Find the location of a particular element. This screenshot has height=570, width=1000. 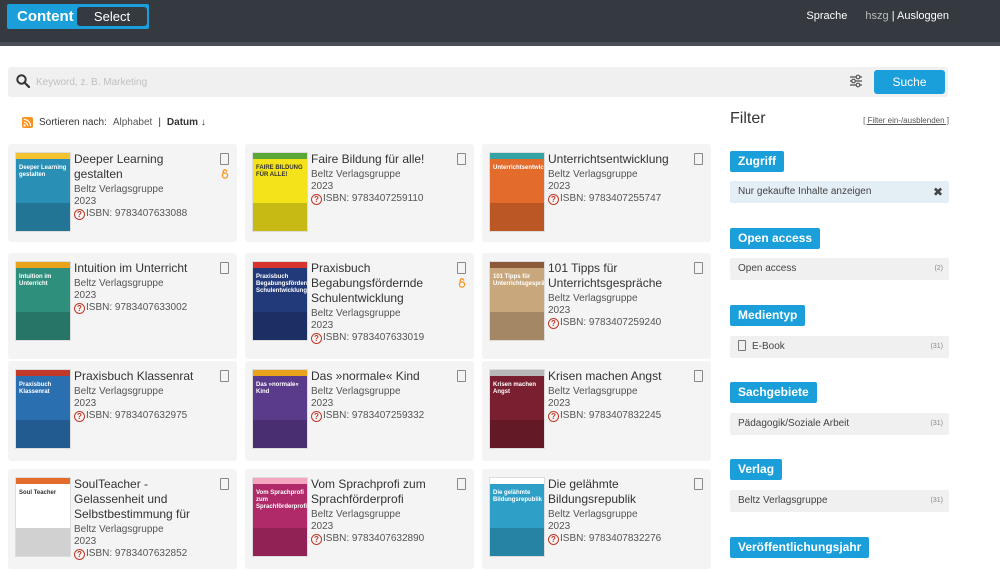

brand-logo: Content Select is located at coordinates (78, 16).